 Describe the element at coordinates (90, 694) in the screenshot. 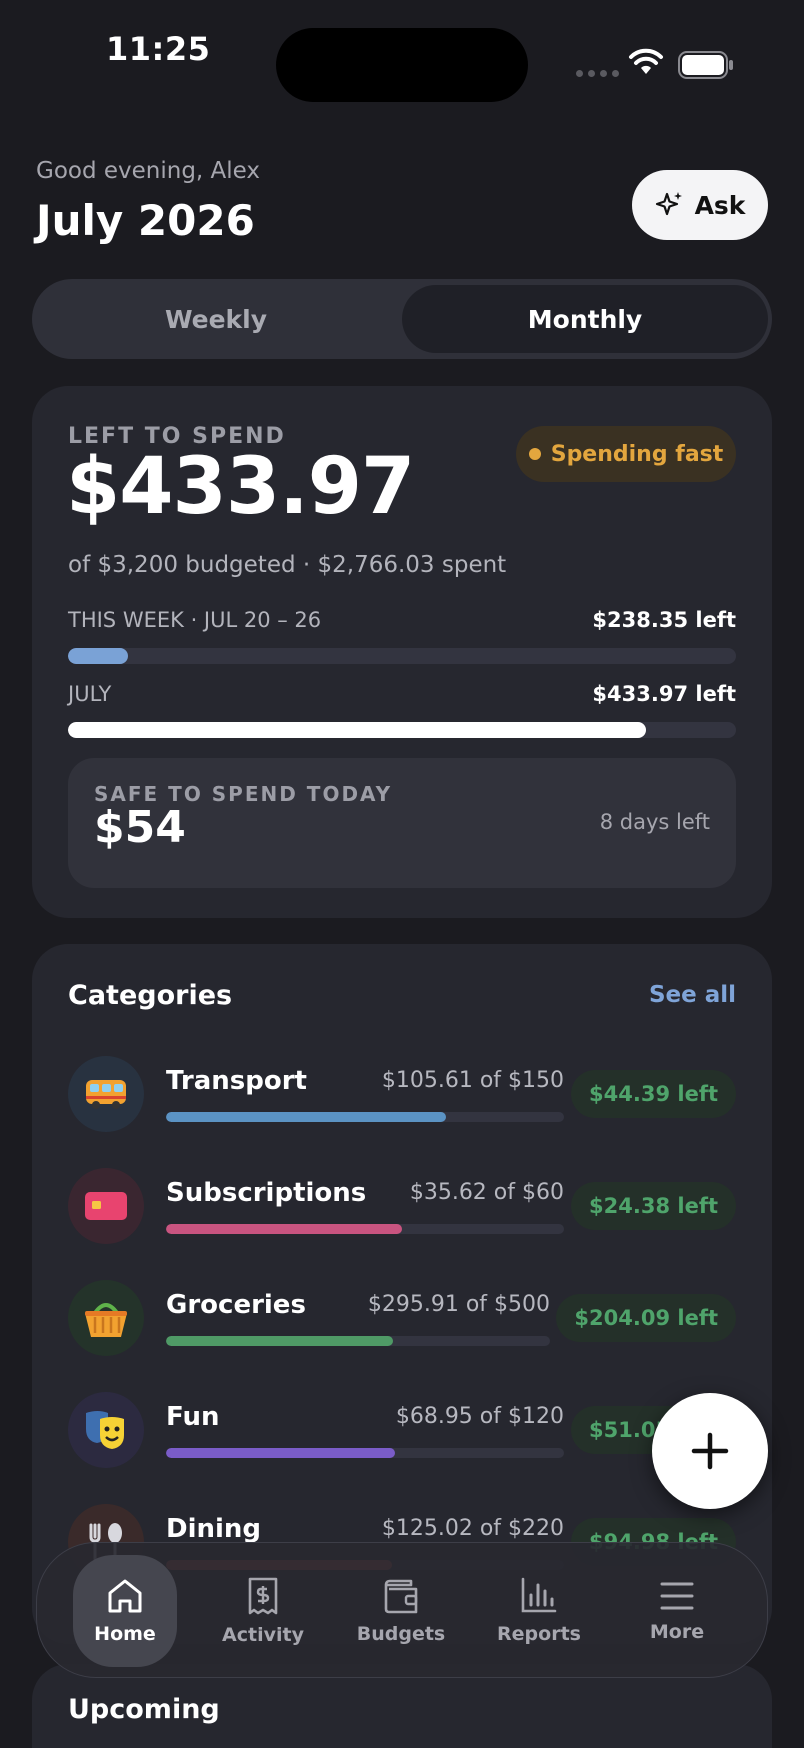

I see `month-label: JULY` at that location.